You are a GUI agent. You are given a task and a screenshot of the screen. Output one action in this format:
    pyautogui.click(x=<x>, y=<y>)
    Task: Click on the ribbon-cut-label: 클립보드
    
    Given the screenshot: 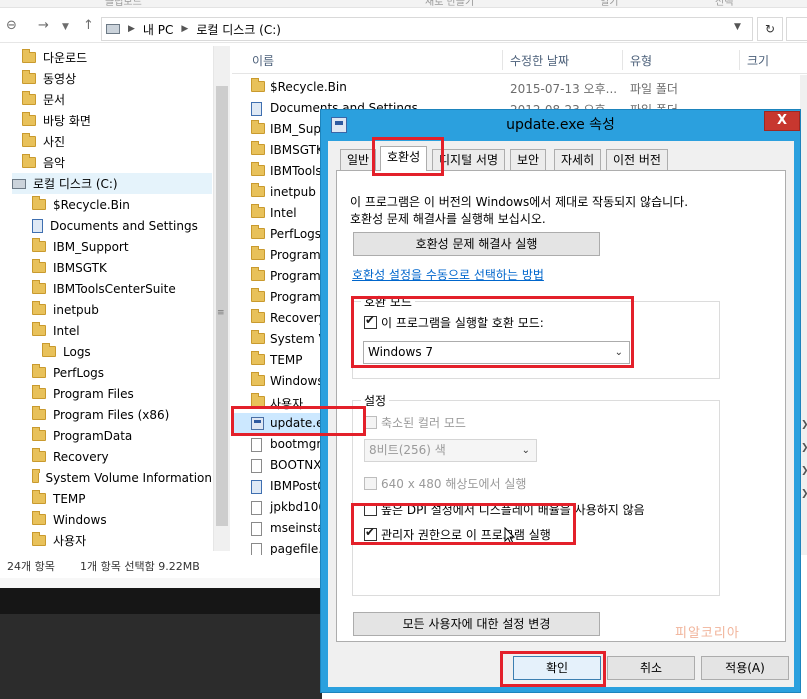 What is the action you would take?
    pyautogui.click(x=123, y=4)
    